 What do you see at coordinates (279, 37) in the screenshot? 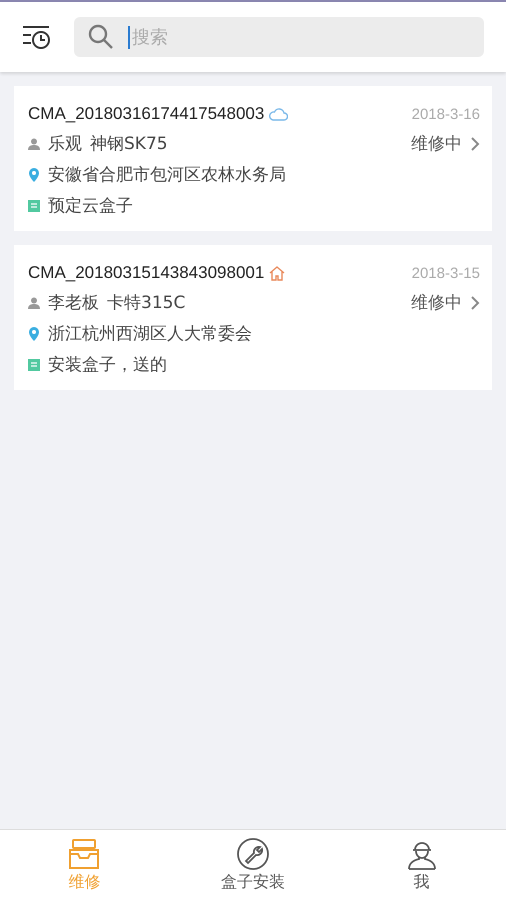
I see `search-bar: 搜索` at bounding box center [279, 37].